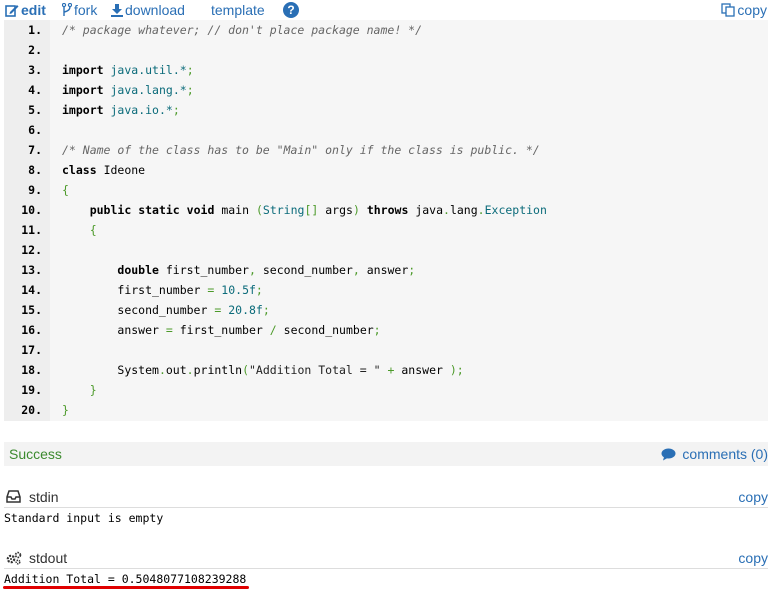 This screenshot has height=593, width=768. I want to click on code-text: answer = first_number / second_number;, so click(249, 330).